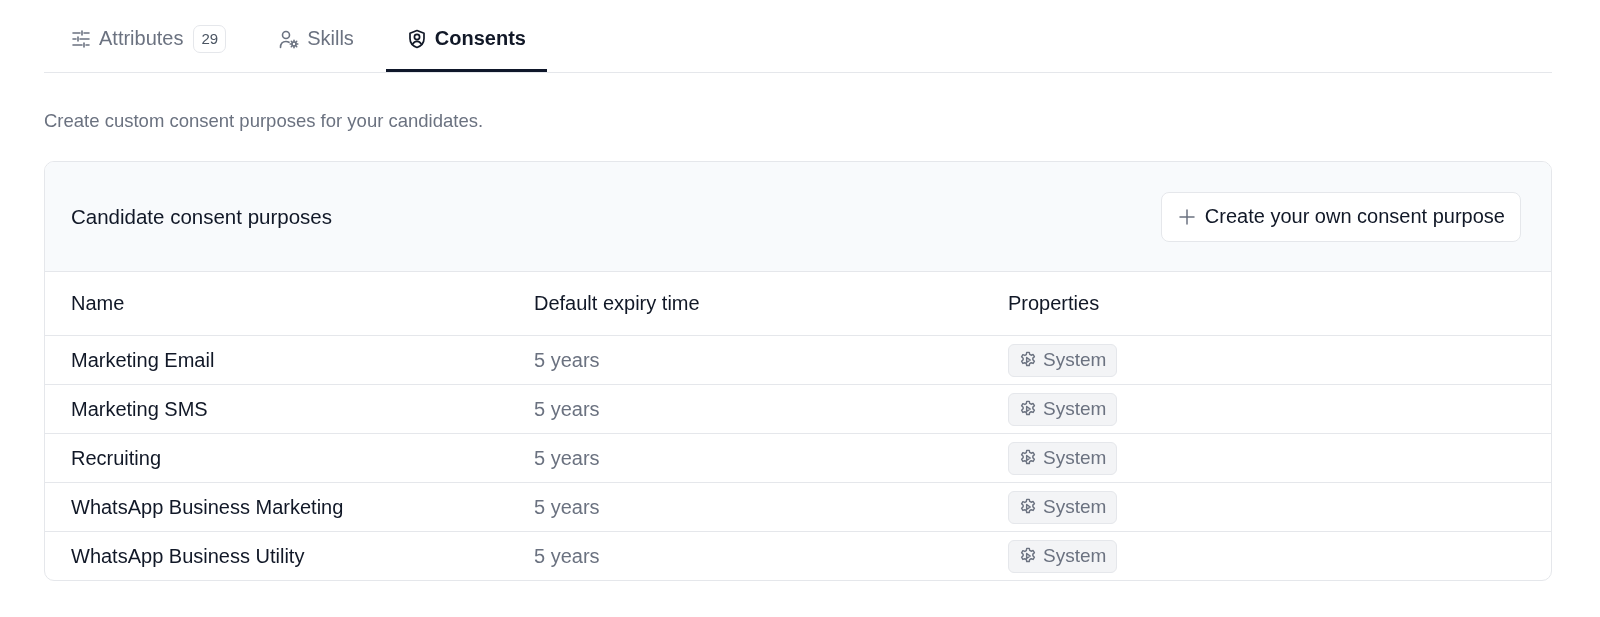 The width and height of the screenshot is (1600, 617). What do you see at coordinates (316, 36) in the screenshot?
I see `tab: Skills` at bounding box center [316, 36].